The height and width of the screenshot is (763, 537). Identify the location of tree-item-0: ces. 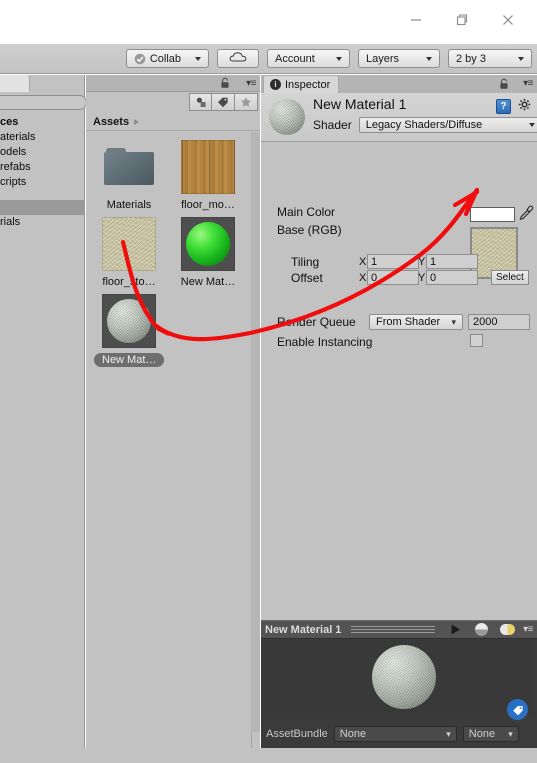
(42, 122).